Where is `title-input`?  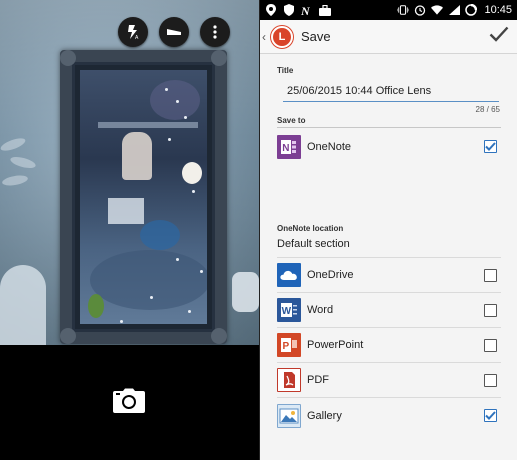
title-input is located at coordinates (391, 91).